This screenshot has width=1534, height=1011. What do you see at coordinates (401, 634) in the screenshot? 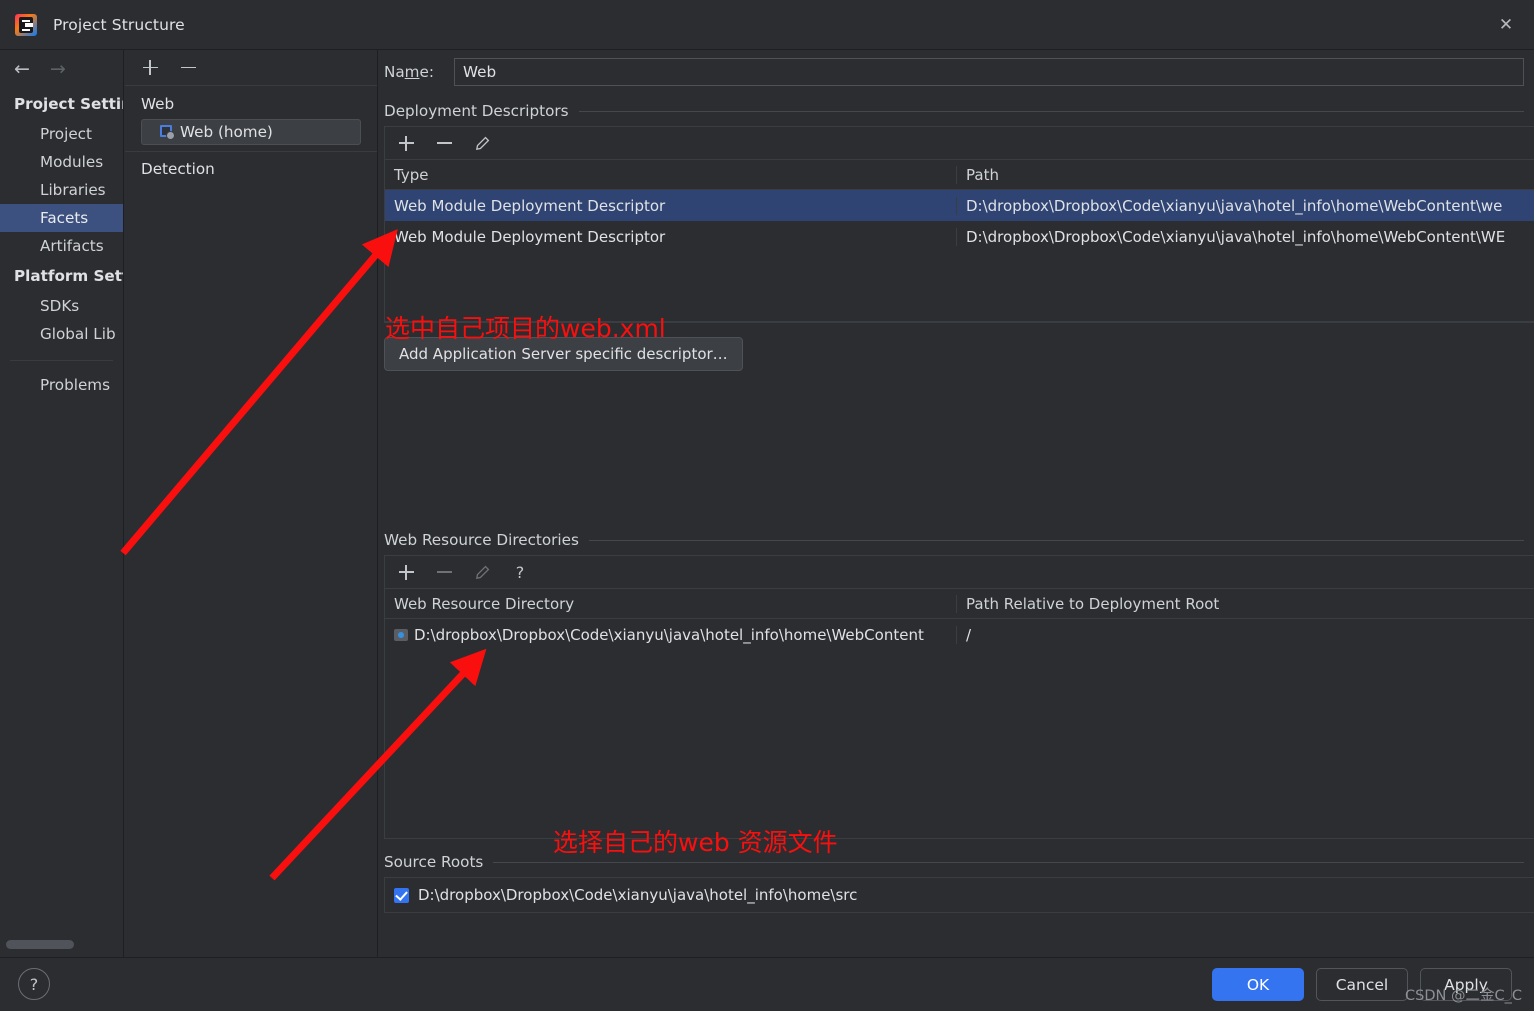
I see `folder-icon` at bounding box center [401, 634].